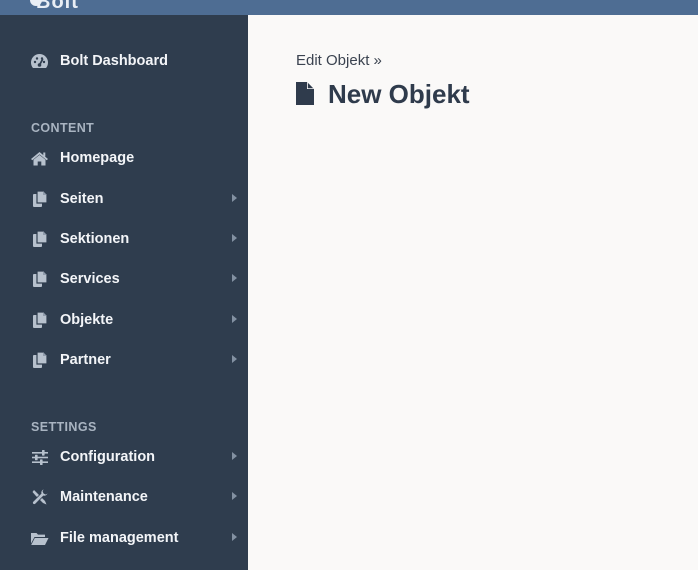 Image resolution: width=698 pixels, height=570 pixels. Describe the element at coordinates (124, 279) in the screenshot. I see `sidebar-item-services: Services` at that location.